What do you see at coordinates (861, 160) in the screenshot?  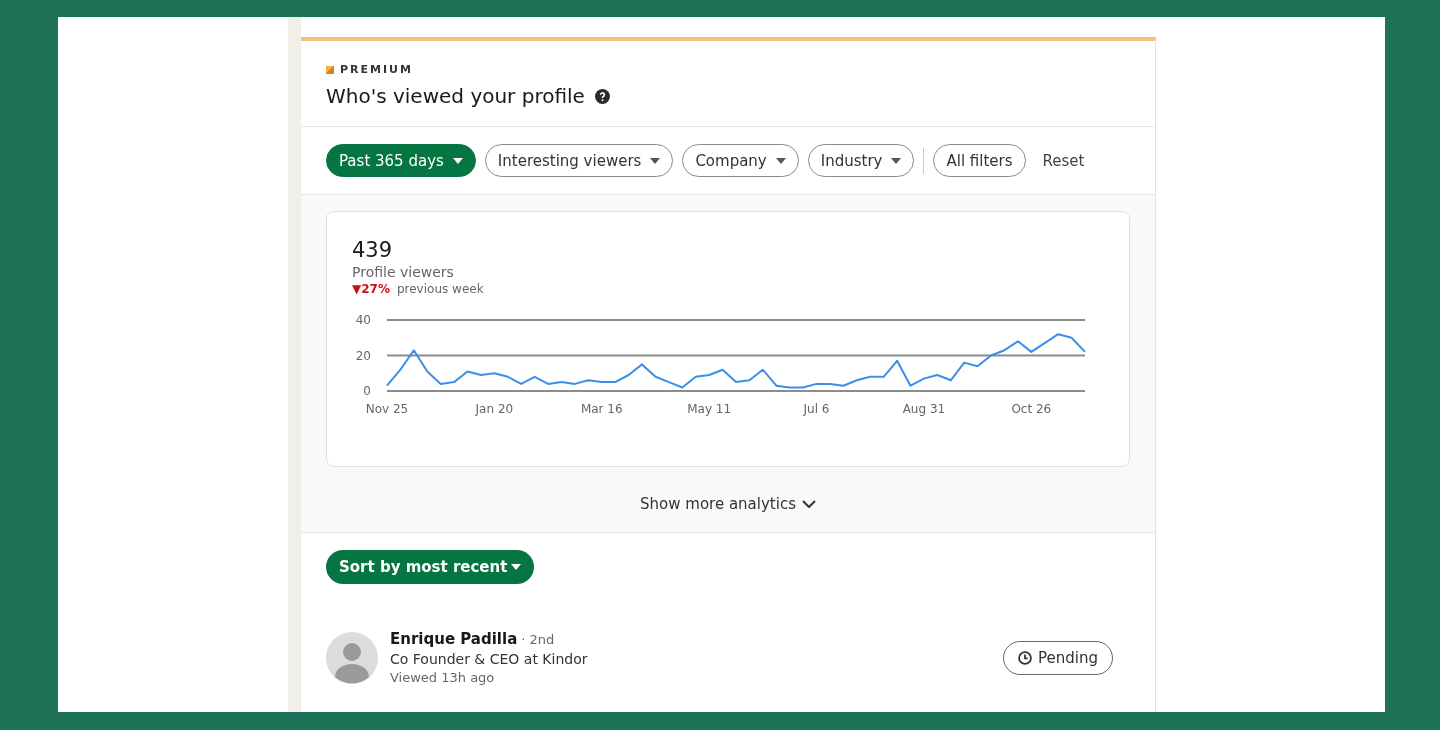 I see `filter-button: Industry` at bounding box center [861, 160].